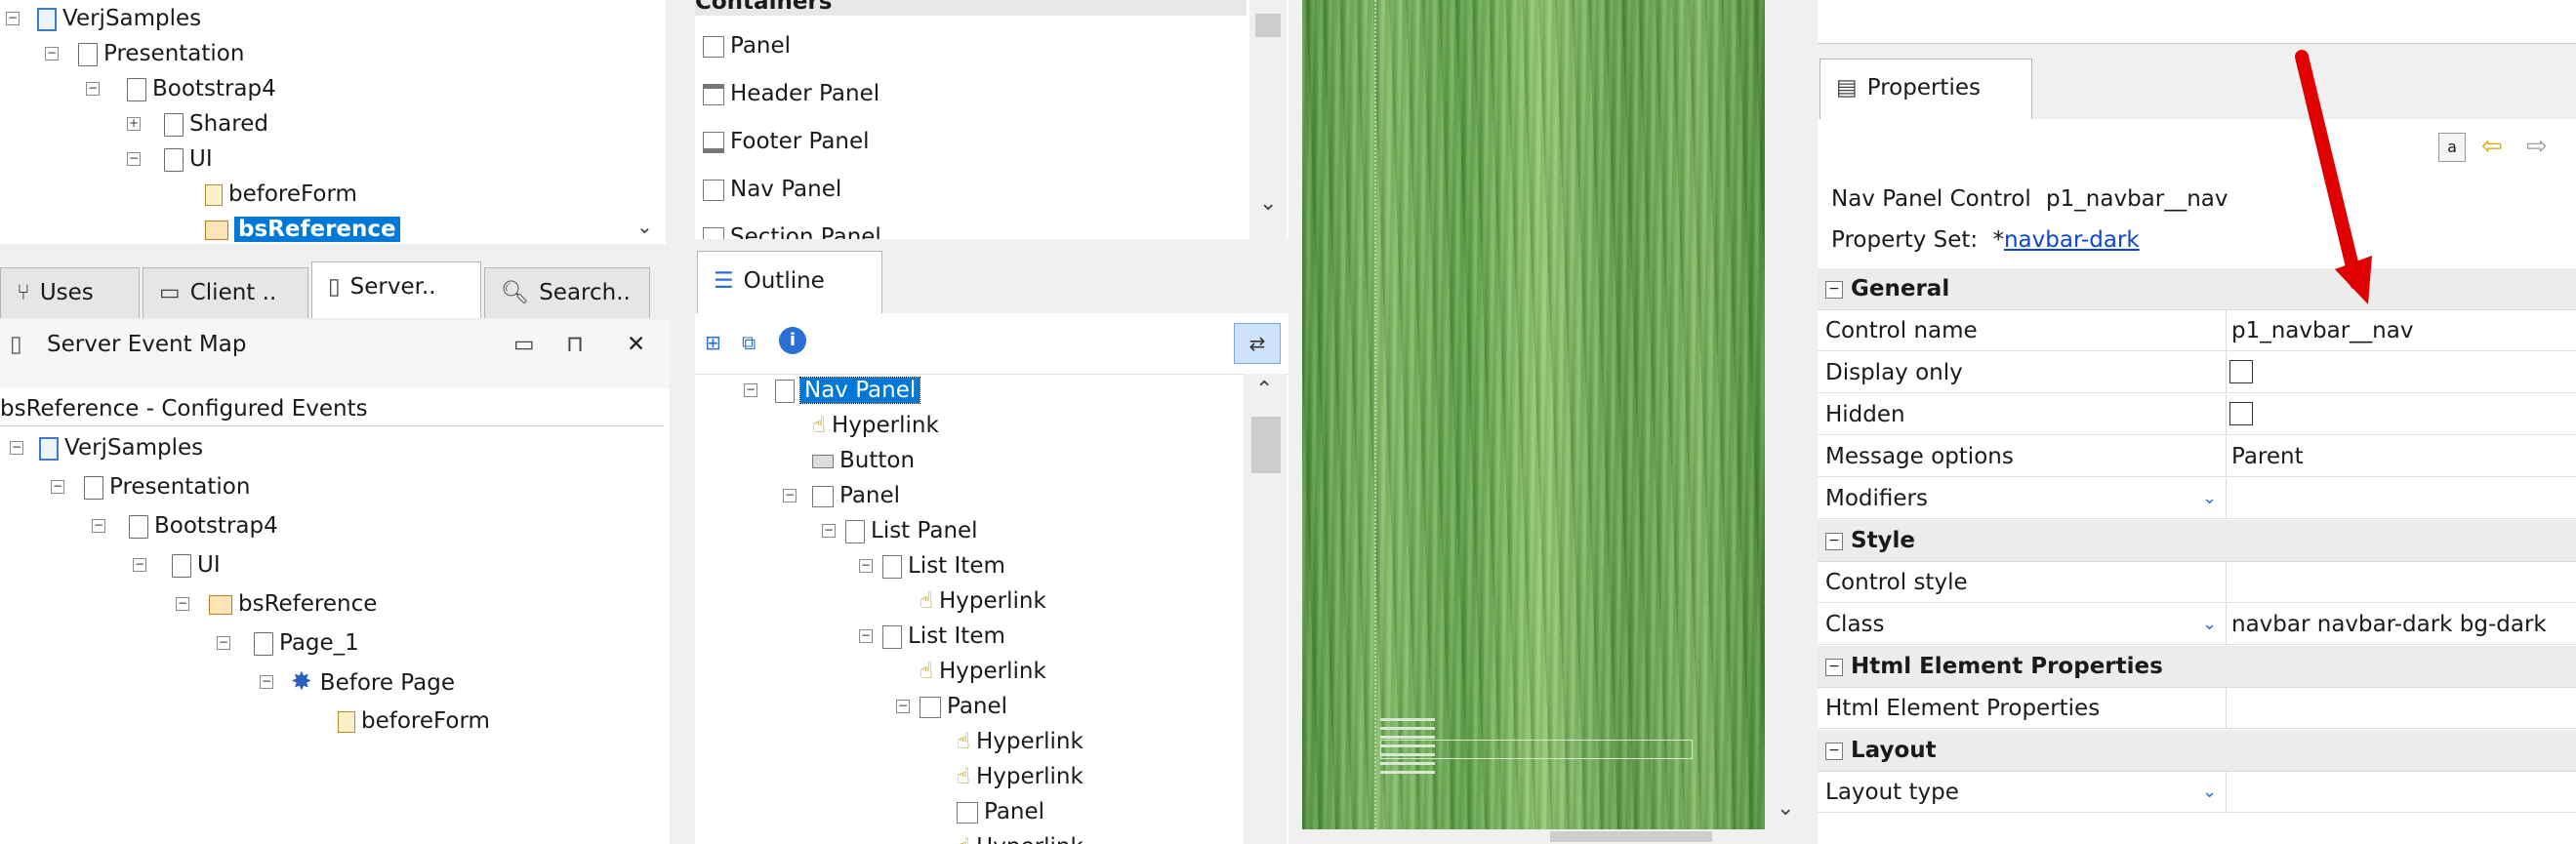 The image size is (2576, 844). Describe the element at coordinates (747, 45) in the screenshot. I see `palette-item-panel: Panel` at that location.